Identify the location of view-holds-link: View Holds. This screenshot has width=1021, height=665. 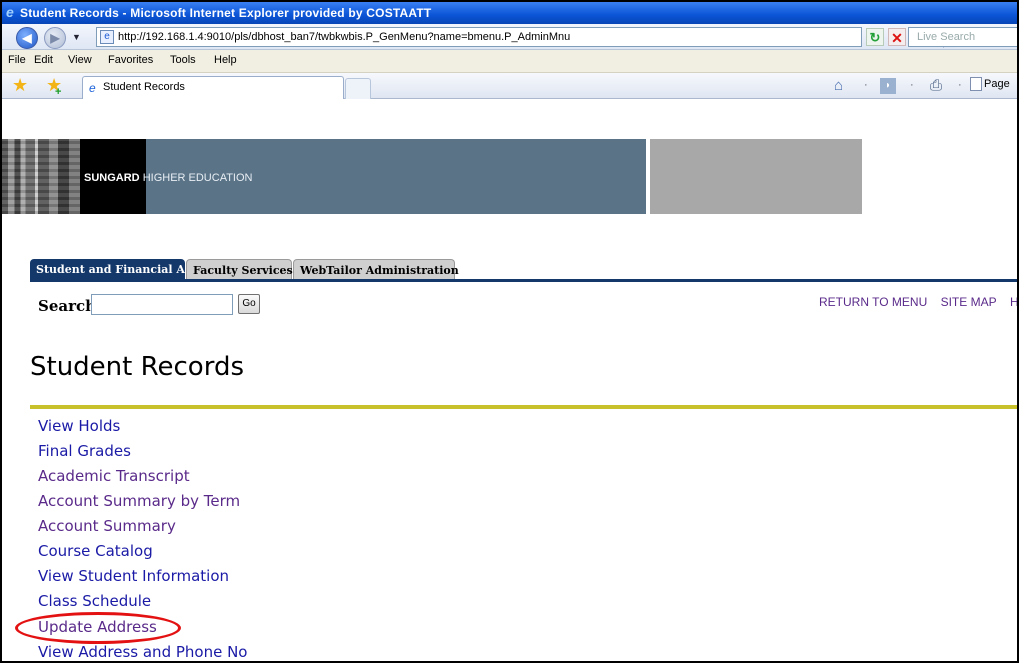
(79, 426).